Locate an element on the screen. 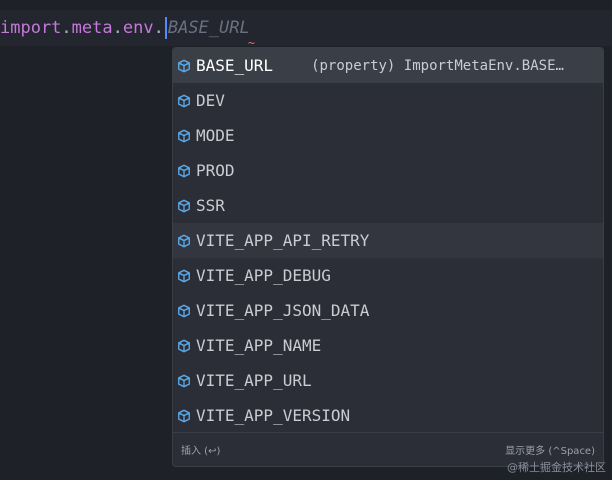 The height and width of the screenshot is (480, 612). suggestion-label: VITE_APP_URL is located at coordinates (254, 380).